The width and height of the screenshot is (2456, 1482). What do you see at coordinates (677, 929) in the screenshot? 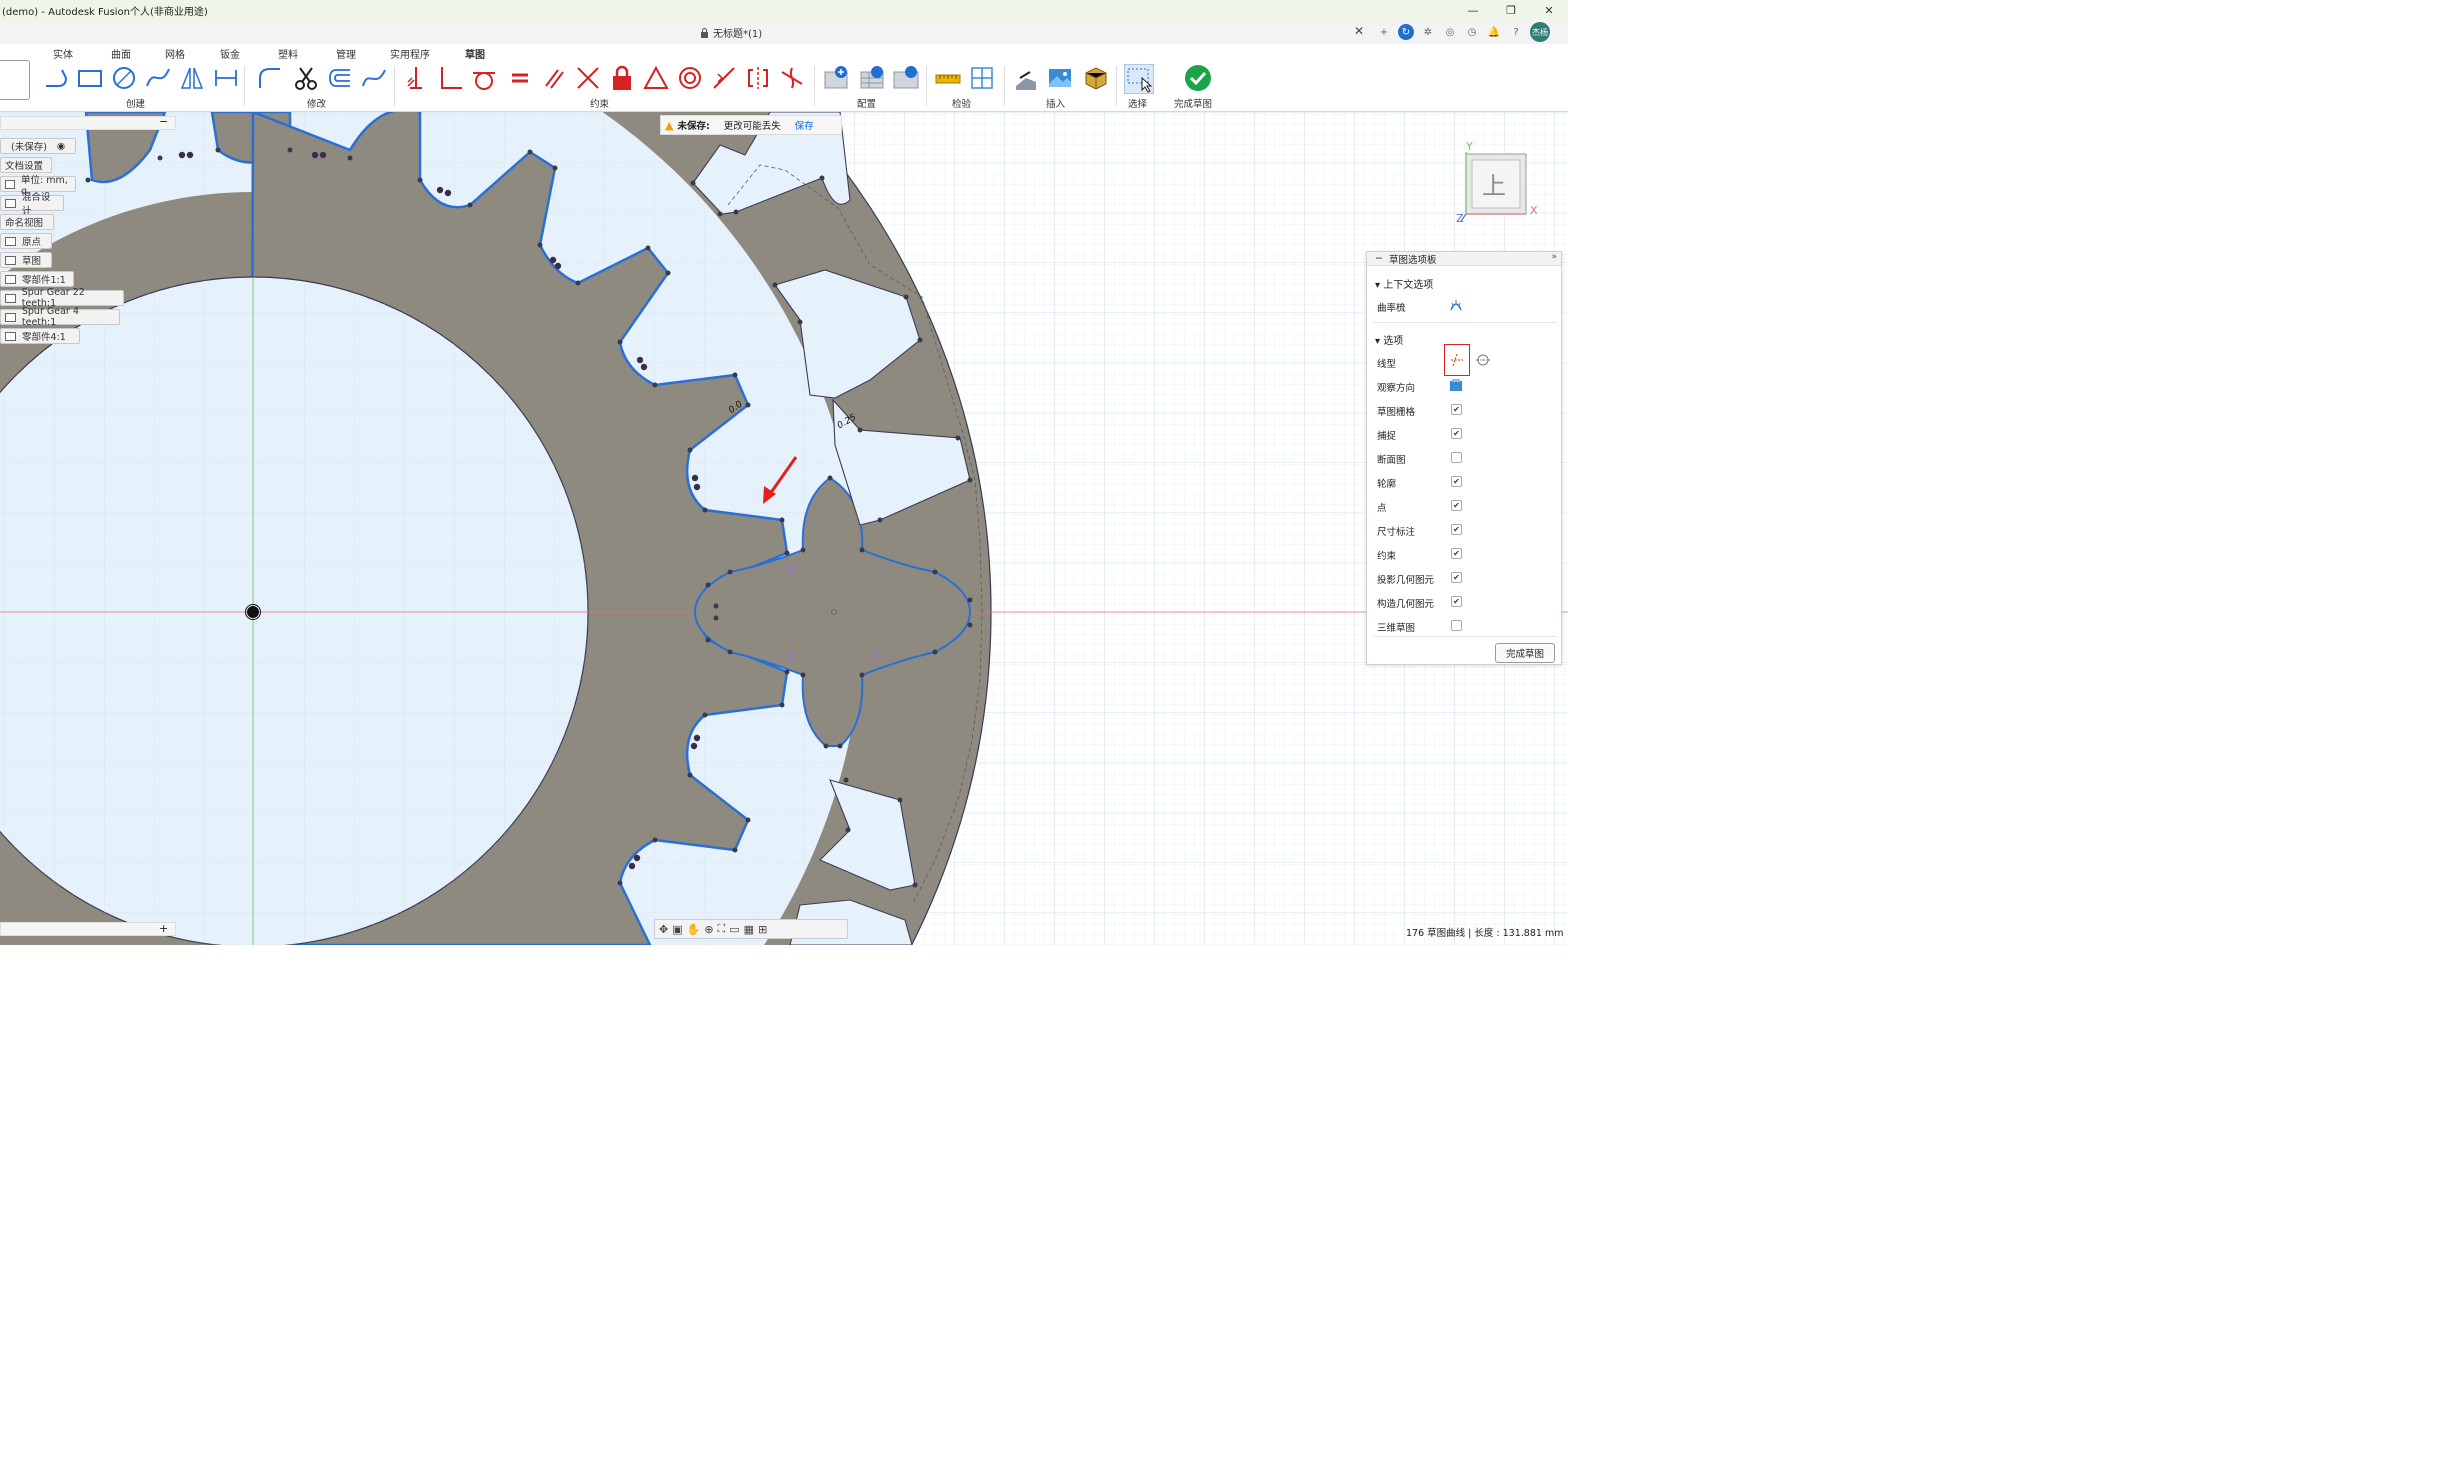
I see `look-at-nav-icon: ▣` at bounding box center [677, 929].